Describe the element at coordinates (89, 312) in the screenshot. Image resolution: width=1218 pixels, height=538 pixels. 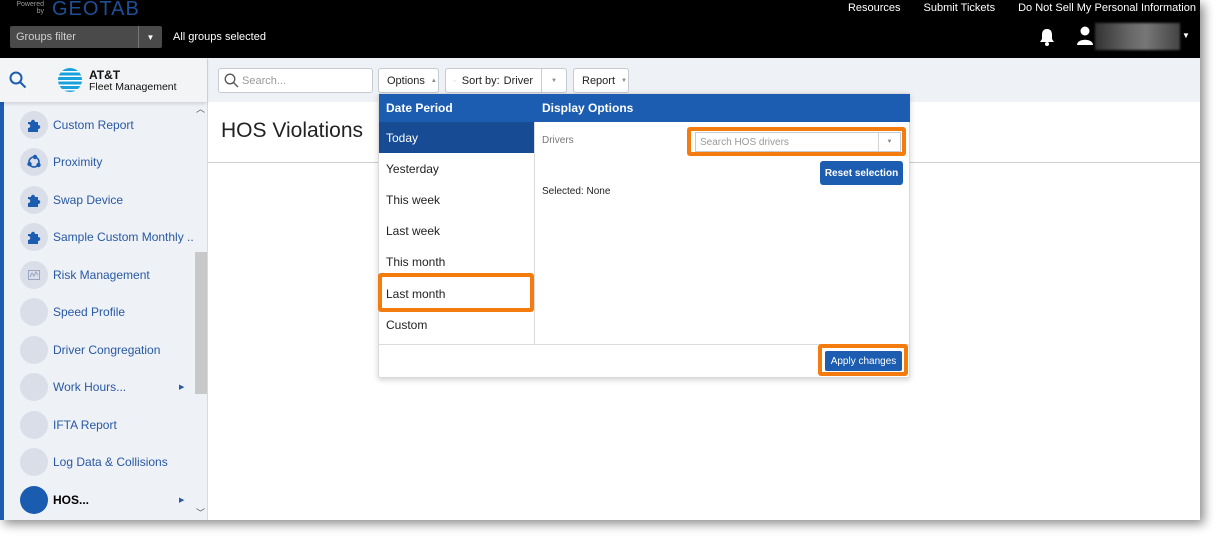
I see `sidebar-item-label: Speed Profile` at that location.